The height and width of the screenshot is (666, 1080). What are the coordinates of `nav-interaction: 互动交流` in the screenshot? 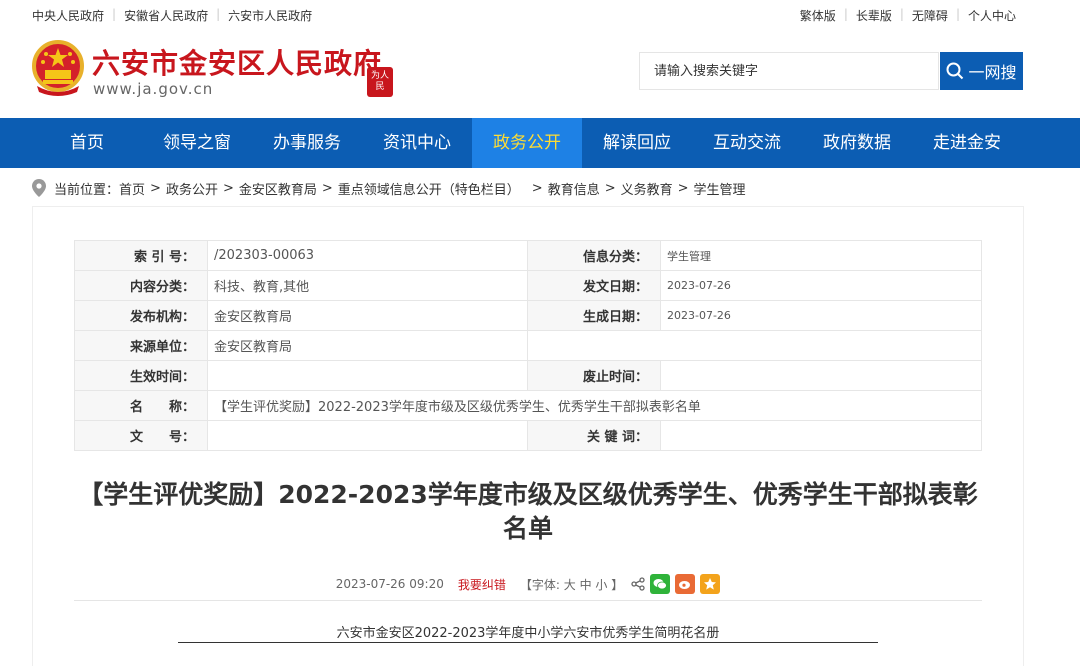 It's located at (747, 143).